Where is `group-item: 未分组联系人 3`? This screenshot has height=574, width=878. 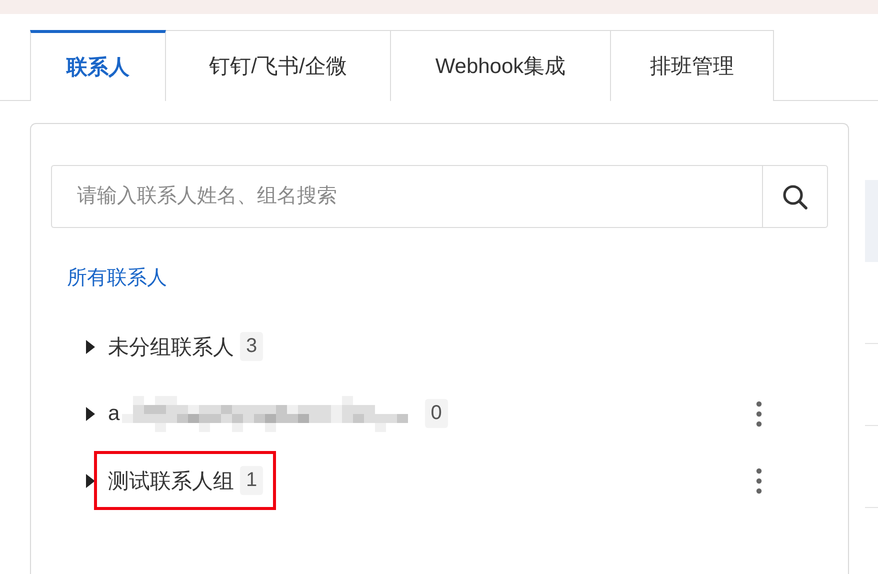
group-item: 未分组联系人 3 is located at coordinates (185, 346).